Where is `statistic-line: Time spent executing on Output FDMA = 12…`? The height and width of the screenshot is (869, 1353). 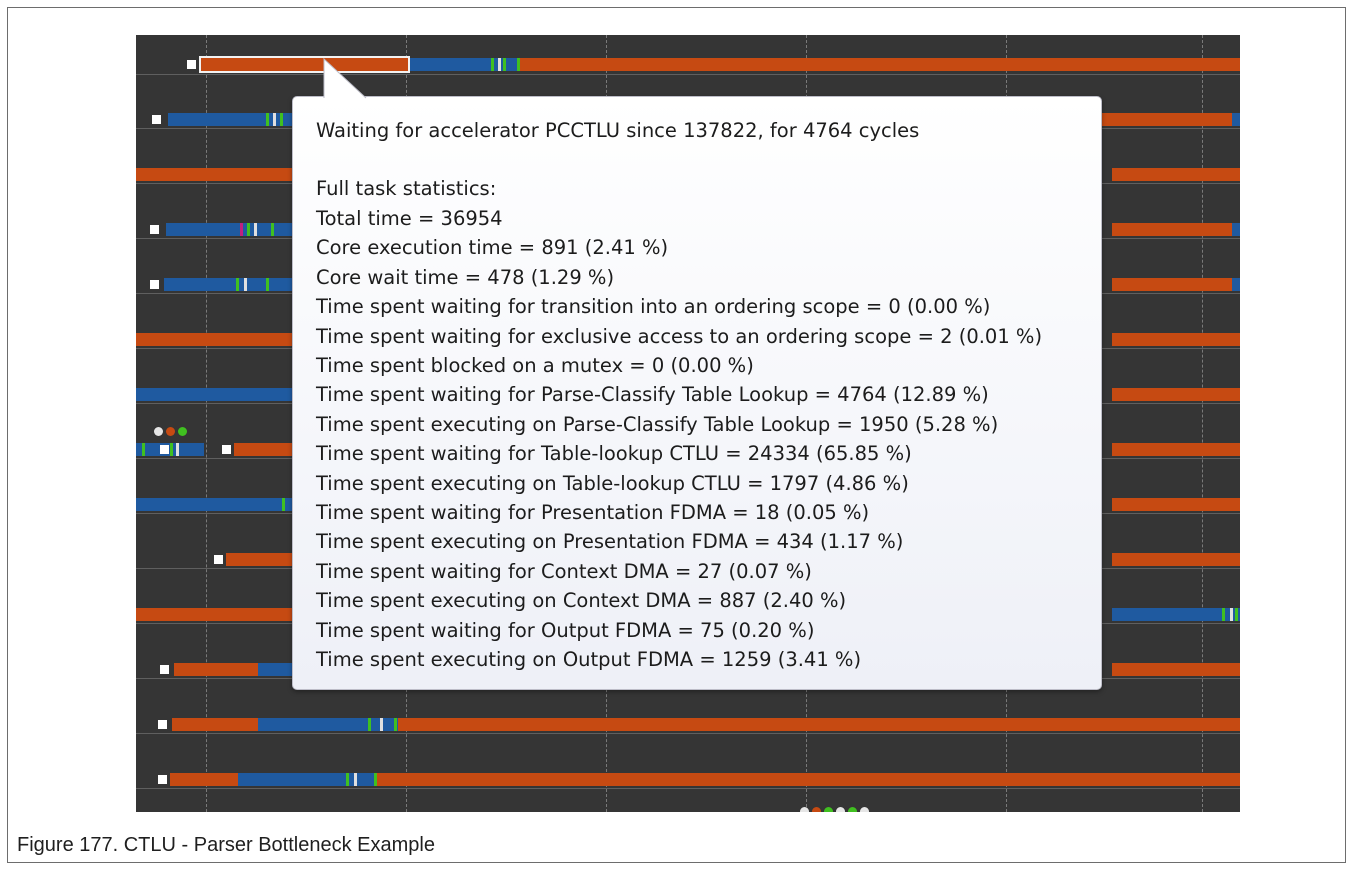 statistic-line: Time spent executing on Output FDMA = 12… is located at coordinates (589, 659).